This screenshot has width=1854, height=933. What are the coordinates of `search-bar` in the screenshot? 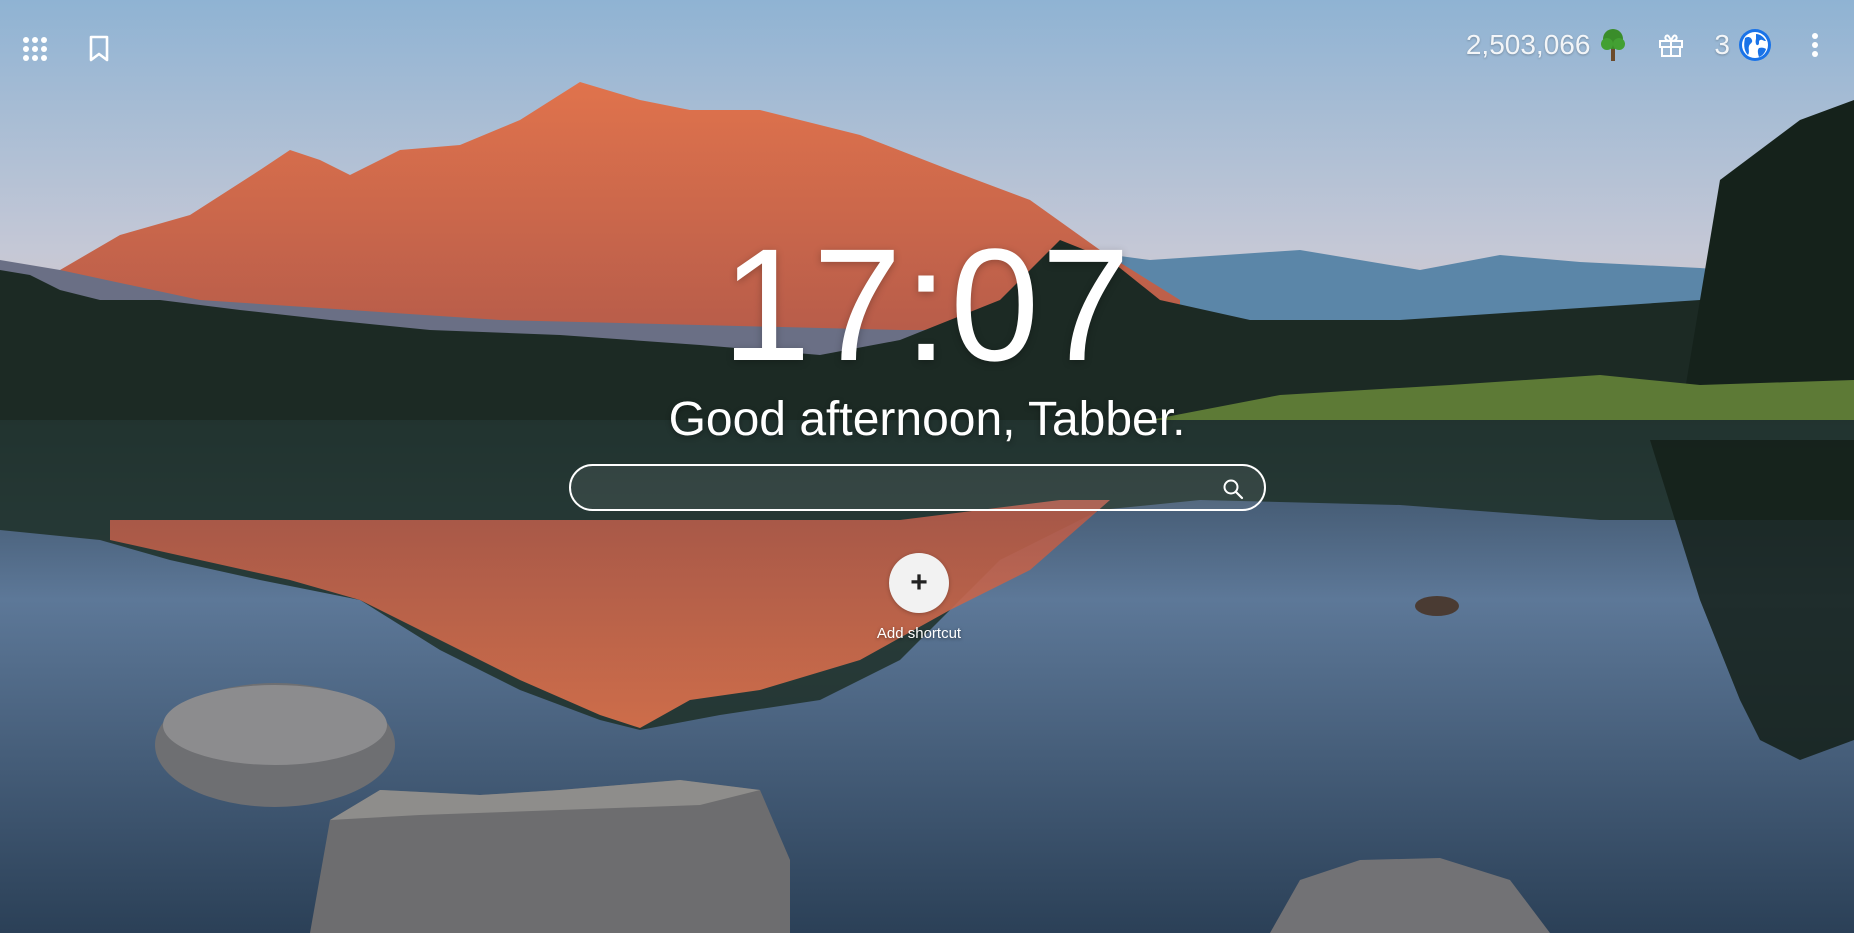 It's located at (917, 487).